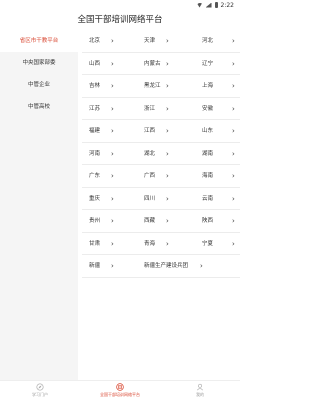 The image size is (320, 400). What do you see at coordinates (208, 153) in the screenshot?
I see `region-label: 湖南` at bounding box center [208, 153].